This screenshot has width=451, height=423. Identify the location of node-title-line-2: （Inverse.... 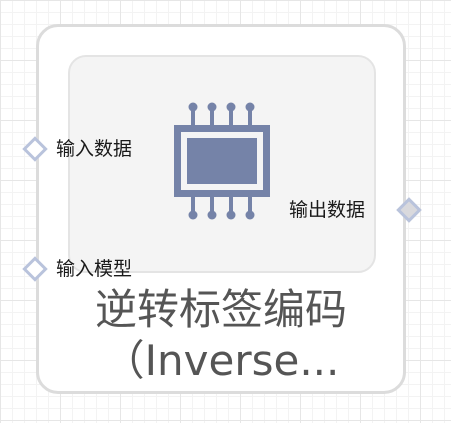
(221, 360).